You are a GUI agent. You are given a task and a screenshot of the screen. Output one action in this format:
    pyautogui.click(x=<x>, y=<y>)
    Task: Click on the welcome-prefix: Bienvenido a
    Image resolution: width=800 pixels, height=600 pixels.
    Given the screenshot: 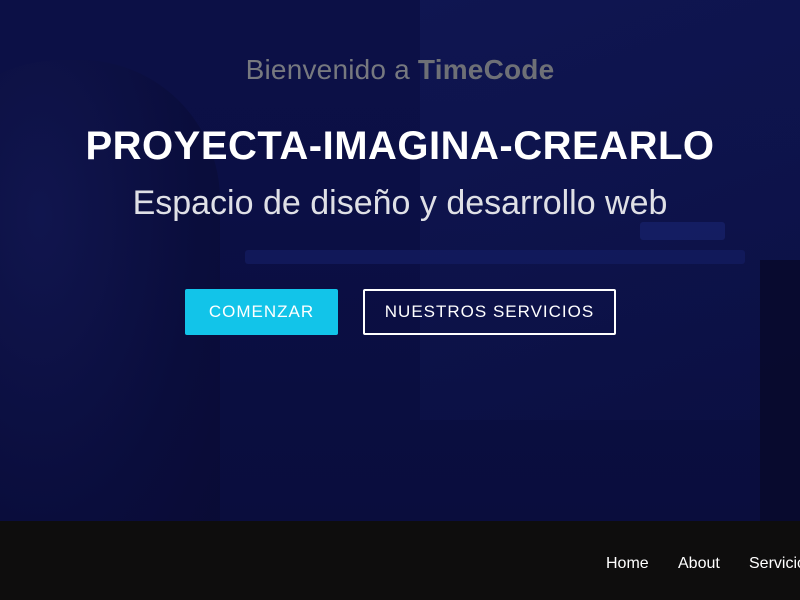 What is the action you would take?
    pyautogui.click(x=331, y=69)
    